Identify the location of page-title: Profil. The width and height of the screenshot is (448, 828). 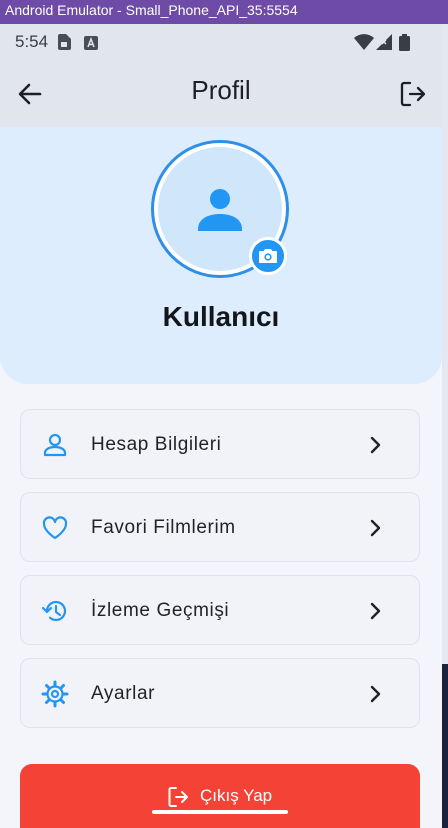
(221, 90).